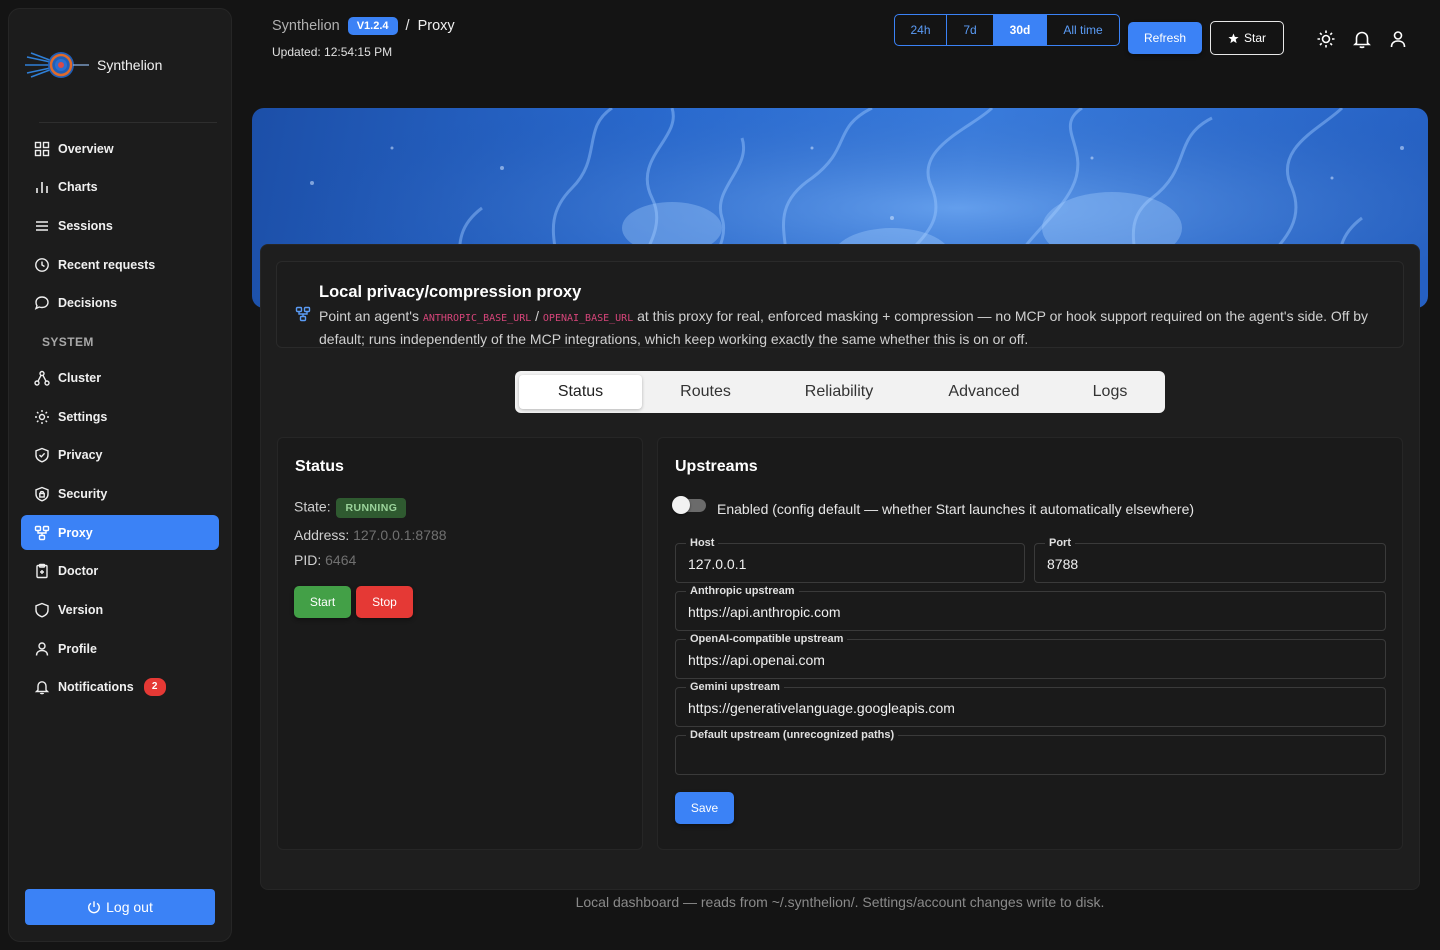  I want to click on intro-title: Local privacy/compression proxy, so click(450, 292).